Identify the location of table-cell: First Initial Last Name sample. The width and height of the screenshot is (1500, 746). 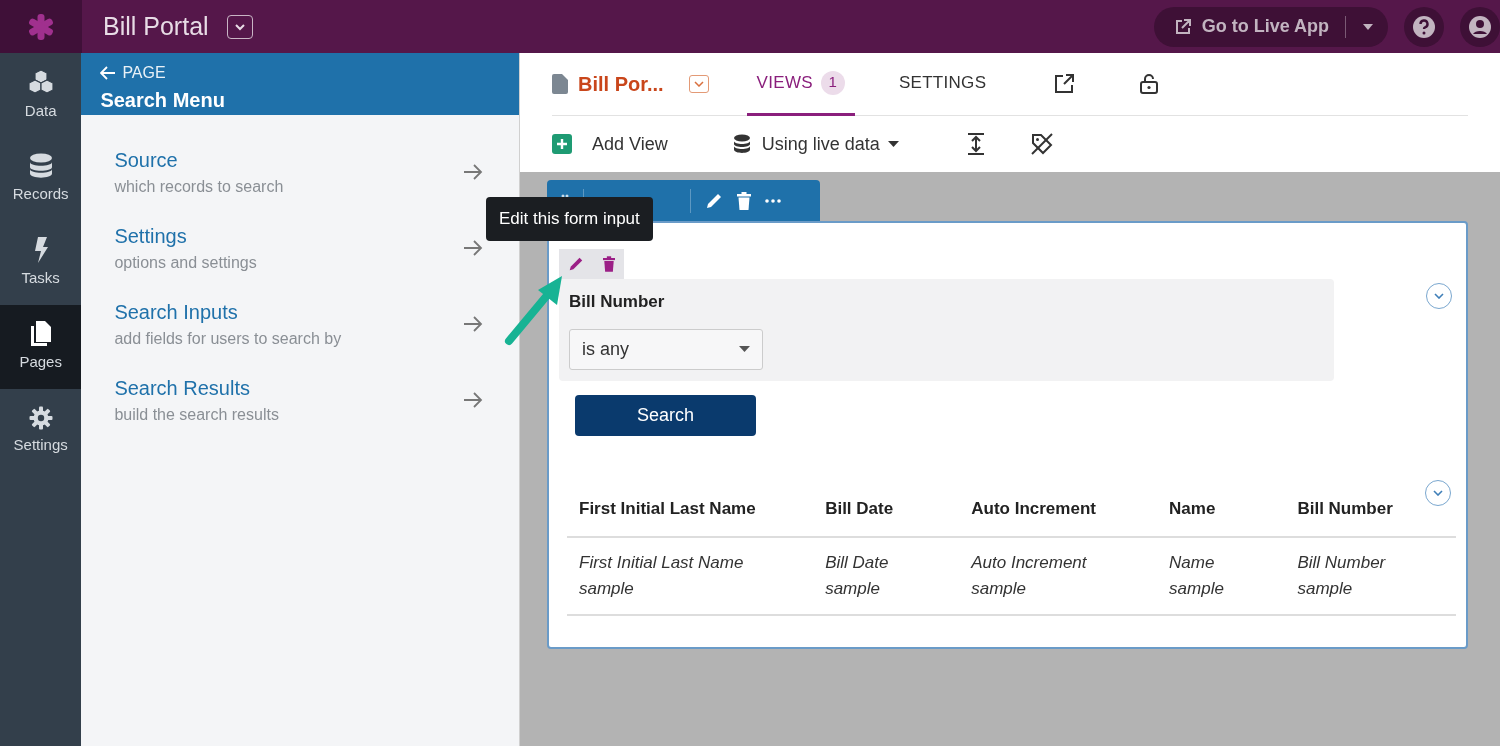
(690, 575).